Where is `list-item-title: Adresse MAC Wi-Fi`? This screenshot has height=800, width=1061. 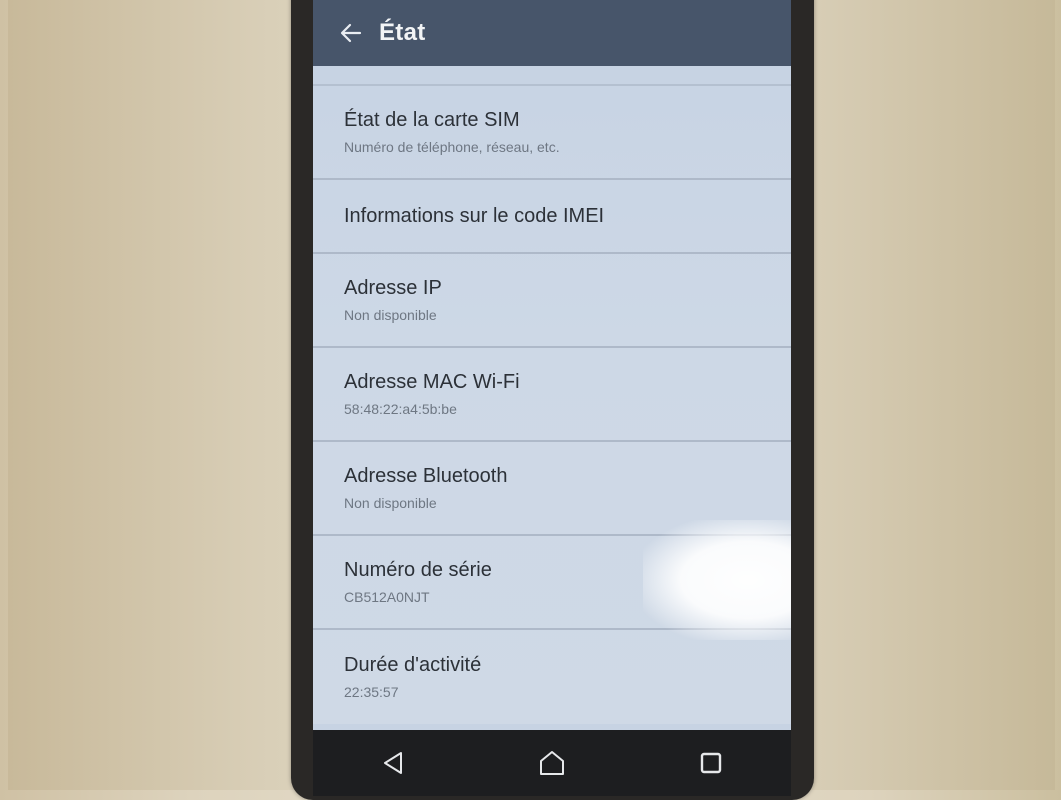 list-item-title: Adresse MAC Wi-Fi is located at coordinates (432, 382).